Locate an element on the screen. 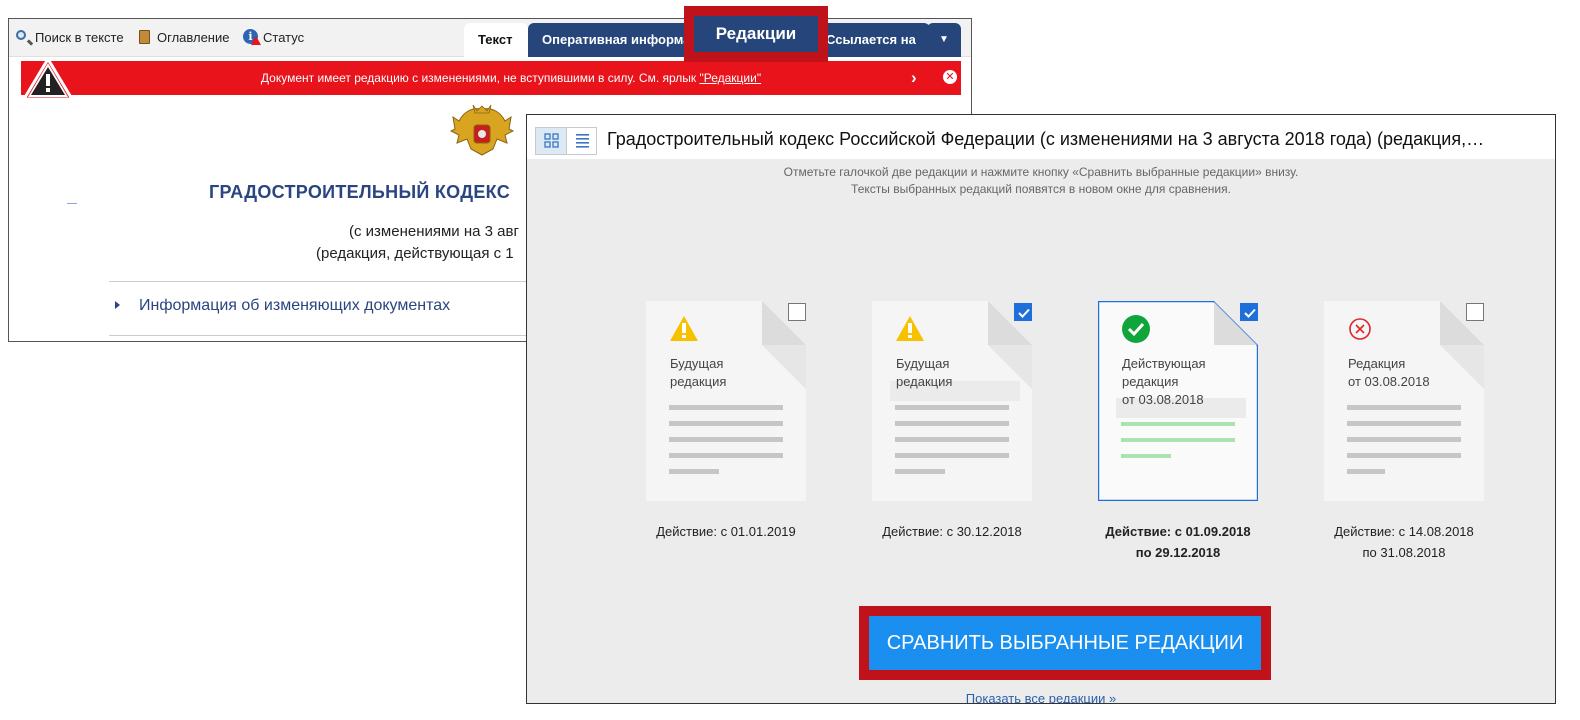  check-circle-icon is located at coordinates (1136, 329).